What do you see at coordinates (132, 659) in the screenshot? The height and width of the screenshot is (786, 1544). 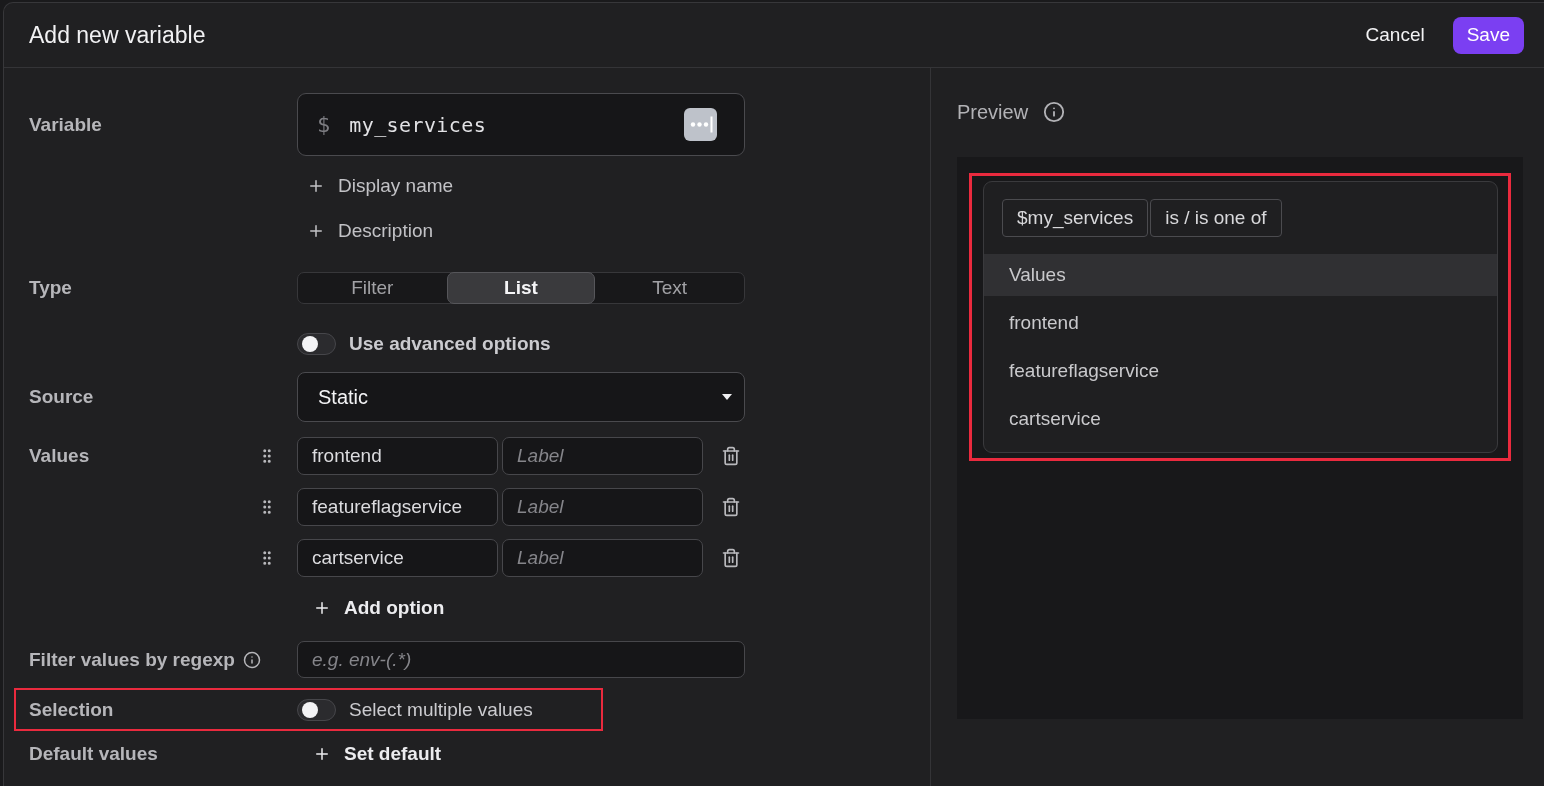 I see `field-label: Filter values by regexp` at bounding box center [132, 659].